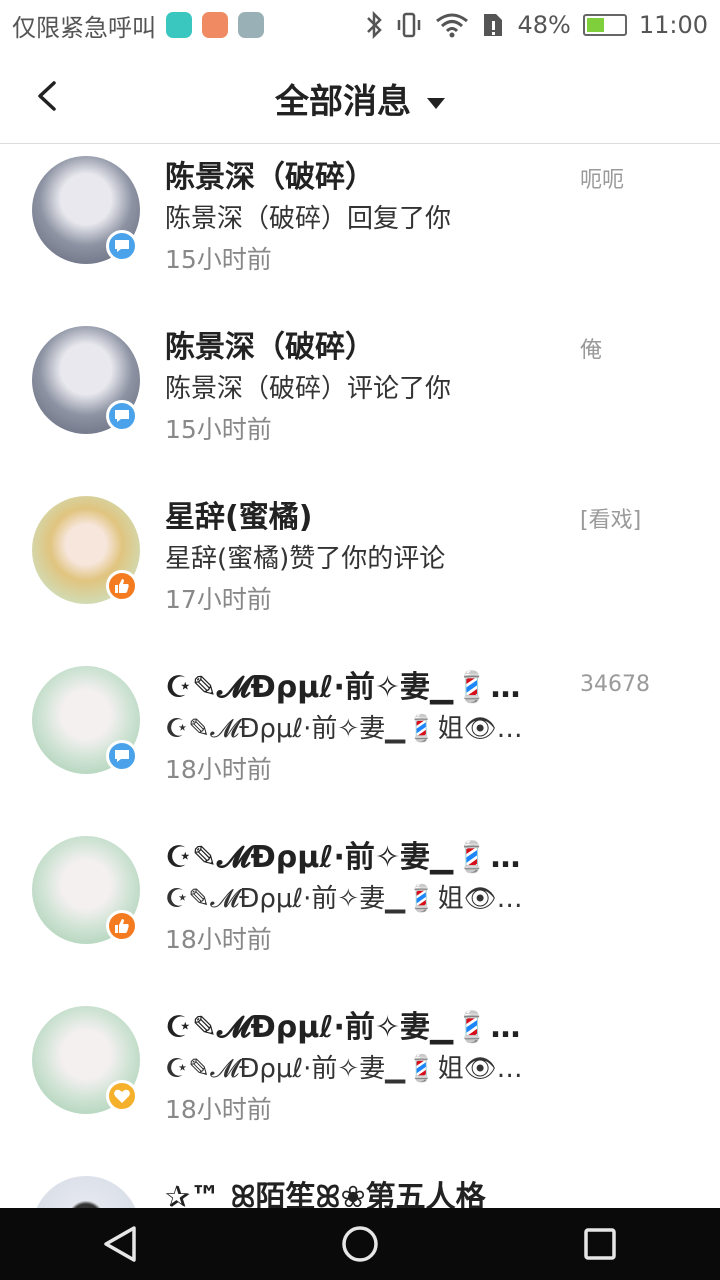  What do you see at coordinates (122, 1096) in the screenshot?
I see `heart-icon` at bounding box center [122, 1096].